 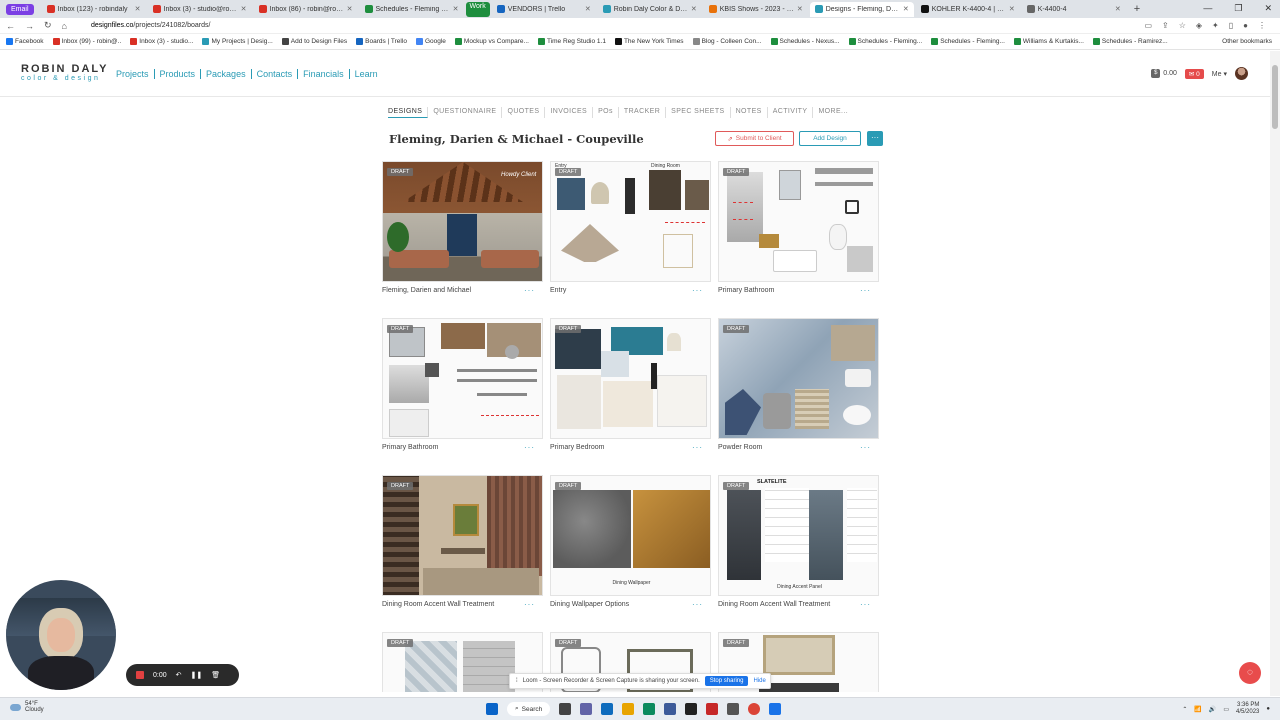 What do you see at coordinates (733, 709) in the screenshot?
I see `media-icon` at bounding box center [733, 709].